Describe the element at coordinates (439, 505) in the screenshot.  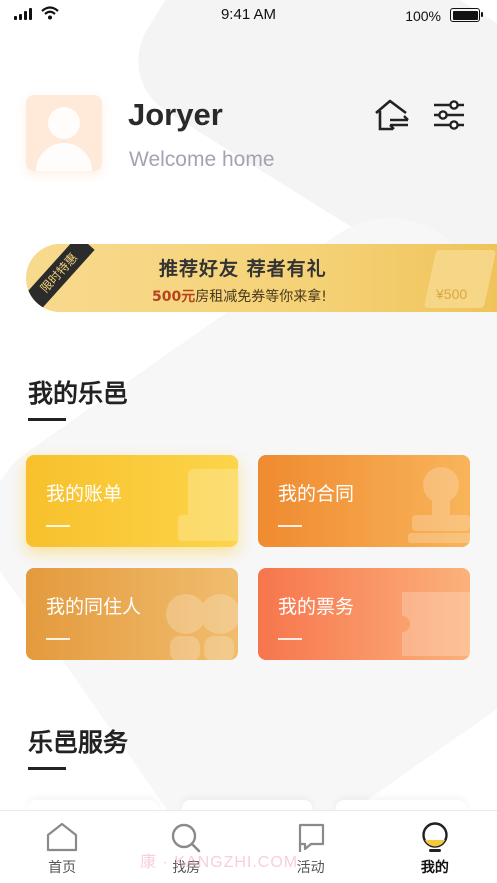
I see `stamp-icon` at that location.